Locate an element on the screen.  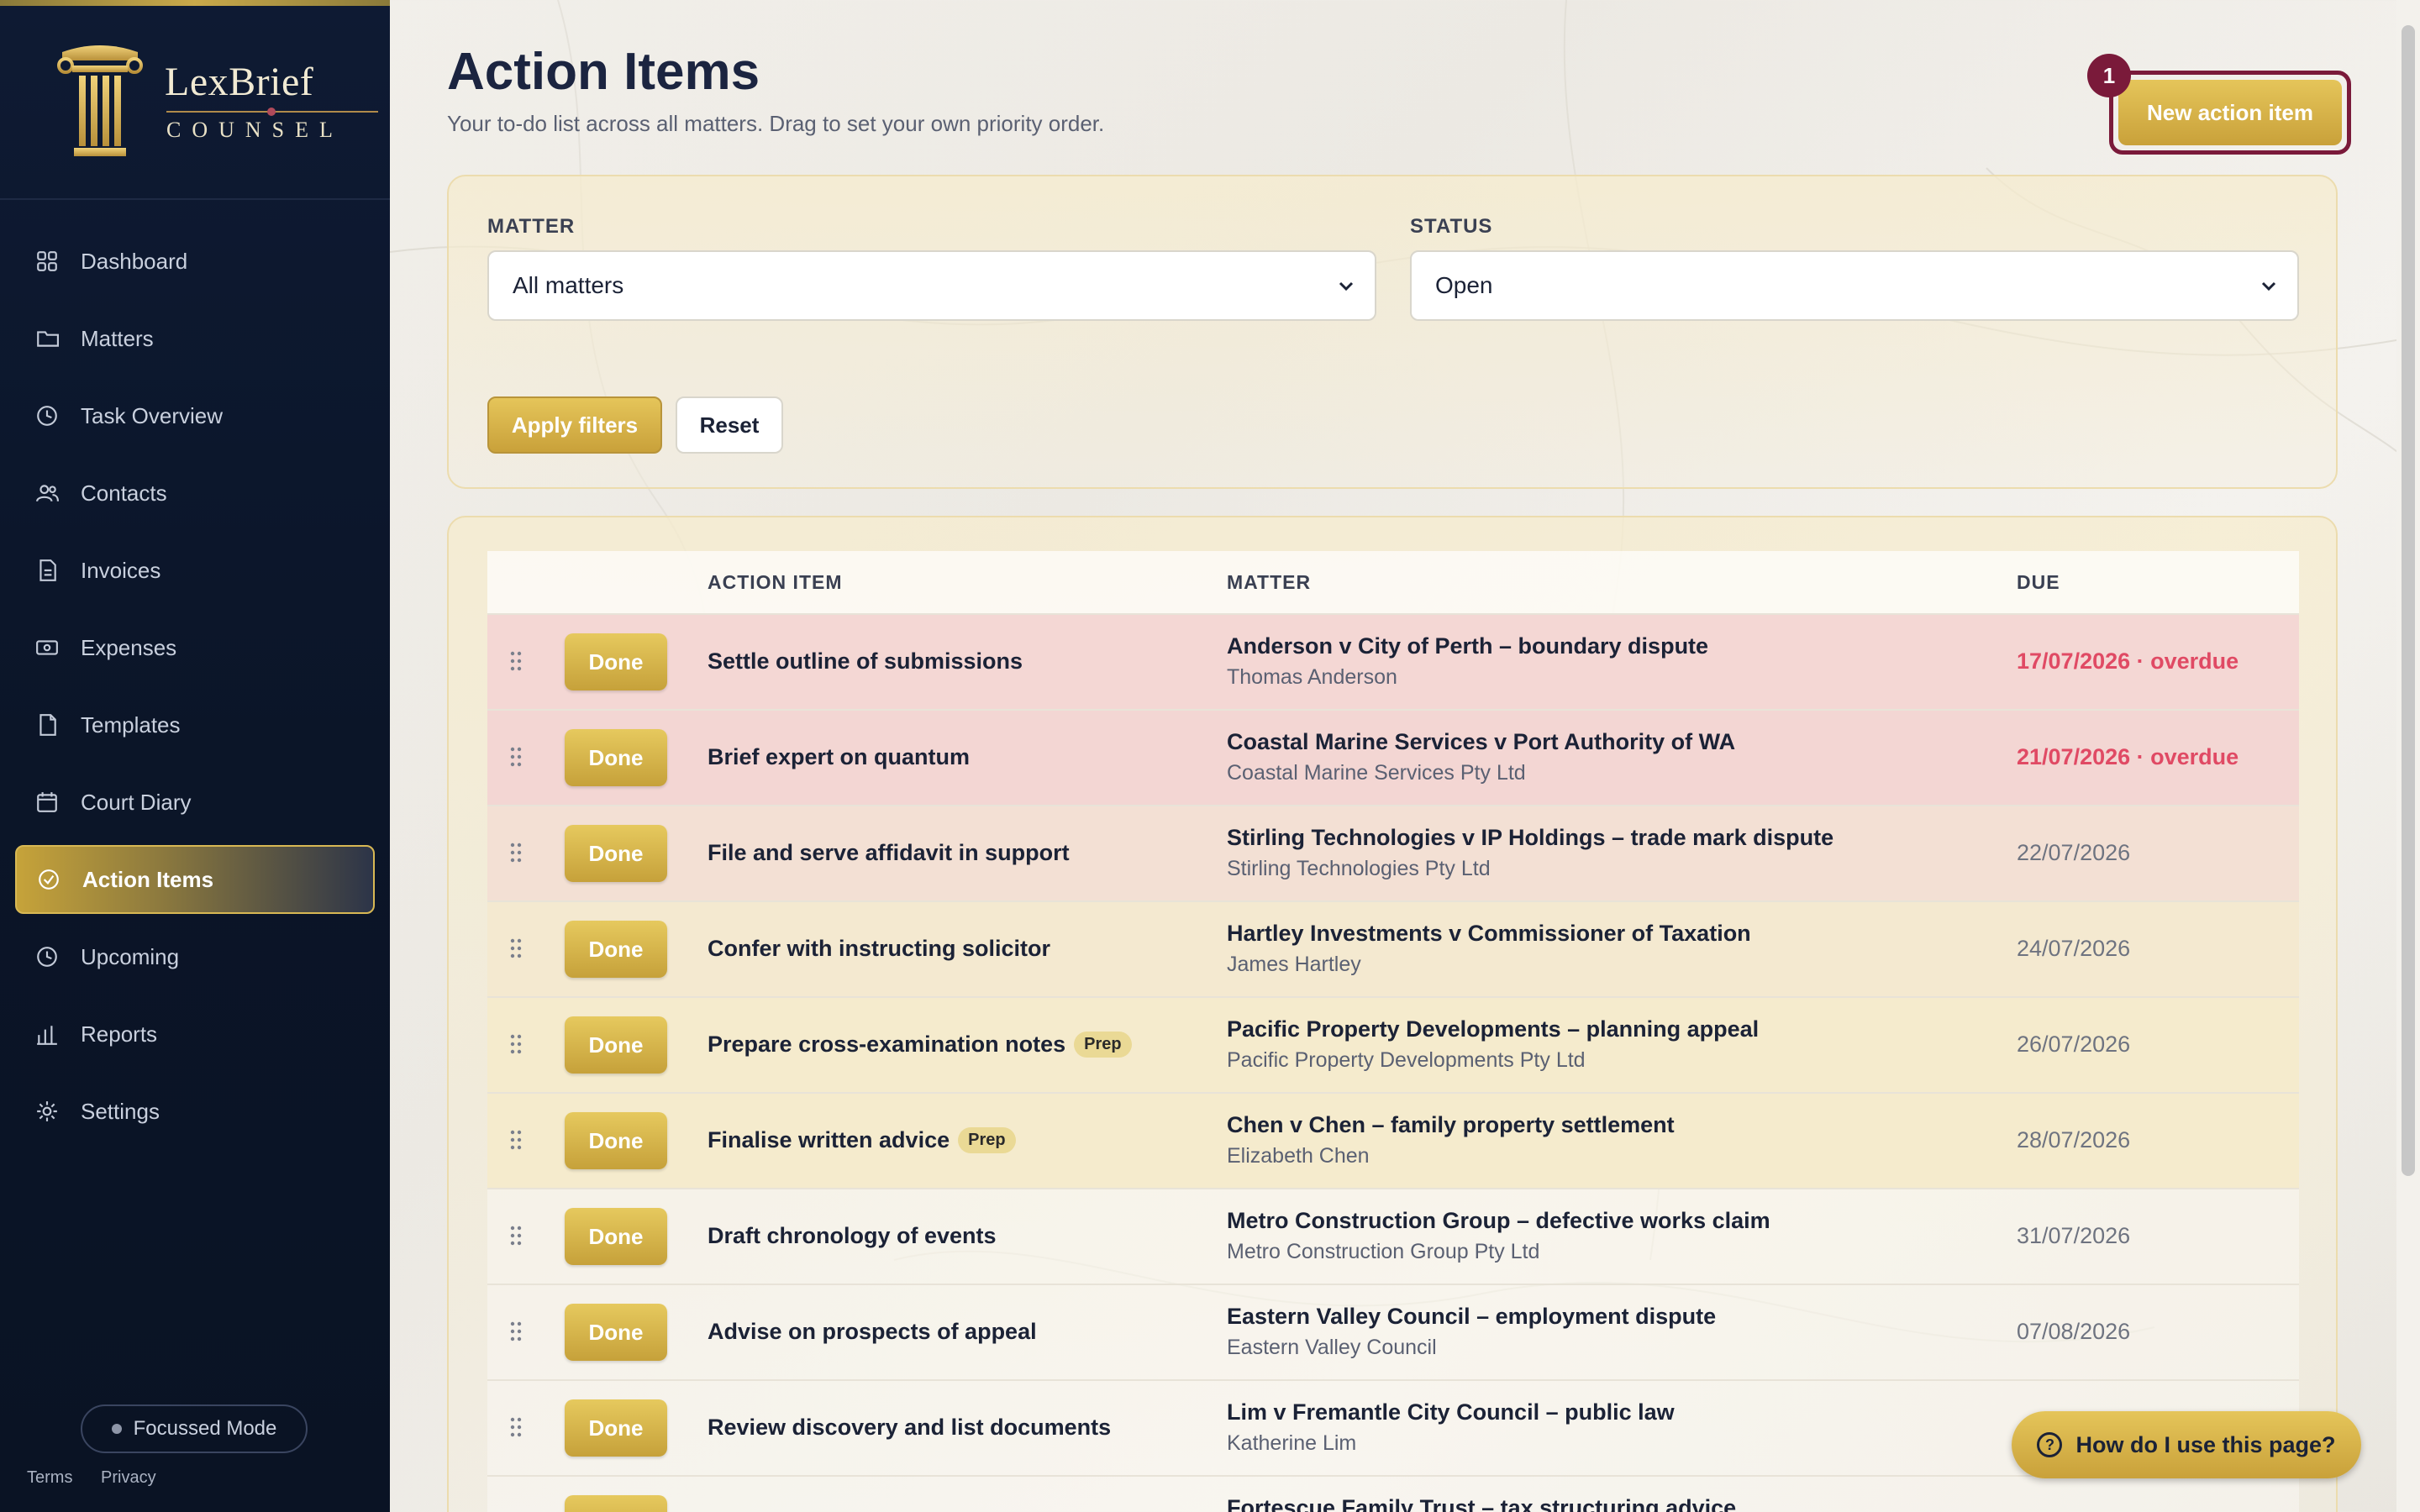
apply-filters-button: Apply filters is located at coordinates (574, 425).